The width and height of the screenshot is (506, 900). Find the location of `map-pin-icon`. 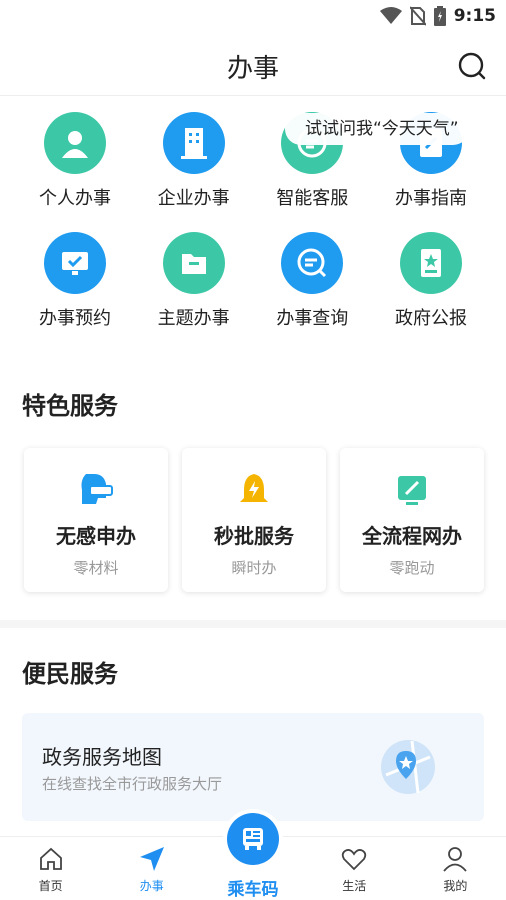

map-pin-icon is located at coordinates (408, 767).